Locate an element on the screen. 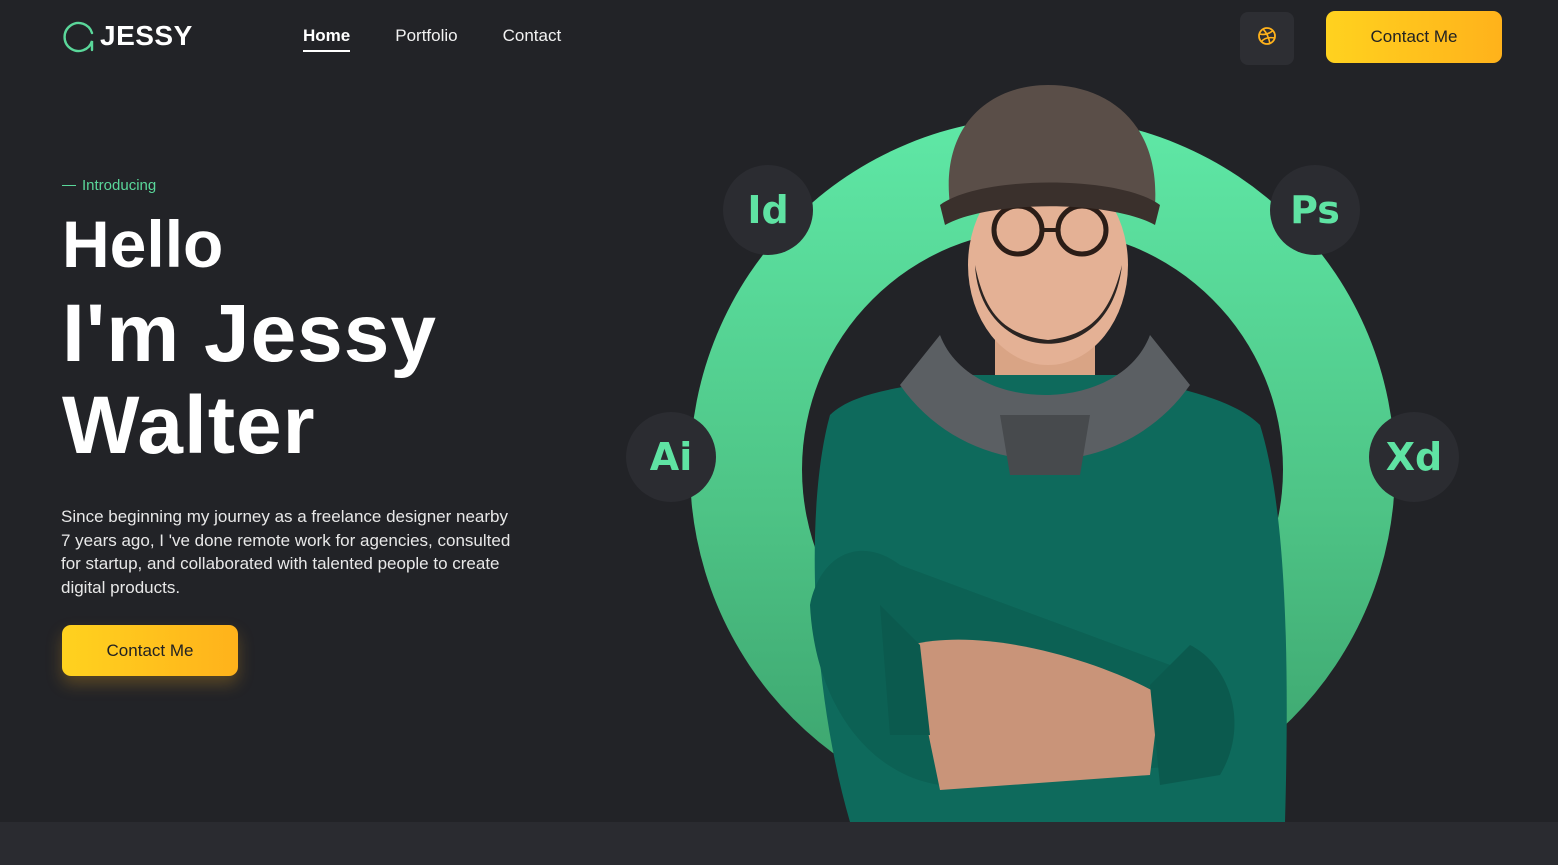  tool-badge-xd: Xd is located at coordinates (1414, 457).